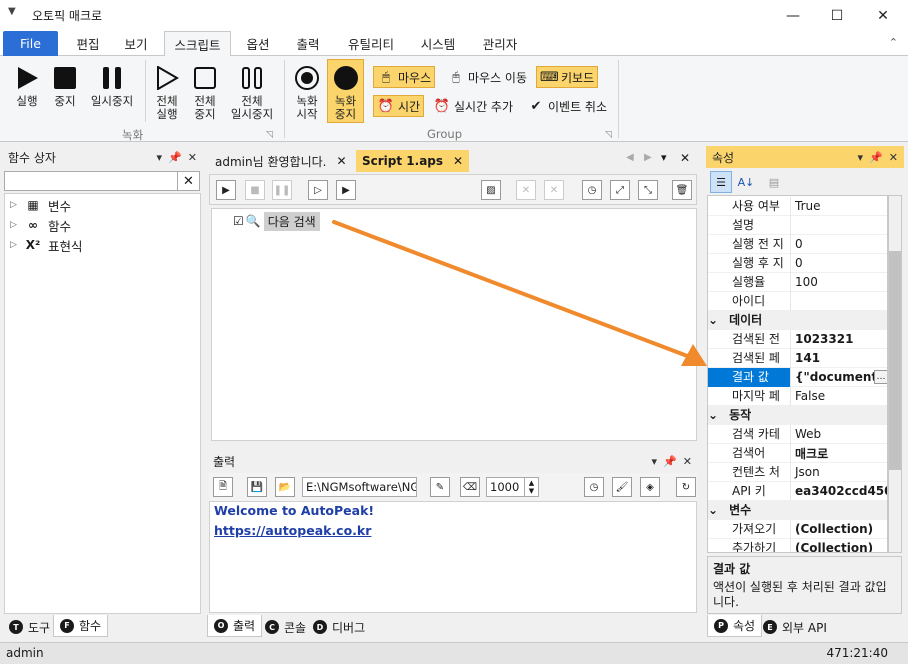 The height and width of the screenshot is (664, 908). What do you see at coordinates (512, 289) in the screenshot?
I see `arrow-line` at bounding box center [512, 289].